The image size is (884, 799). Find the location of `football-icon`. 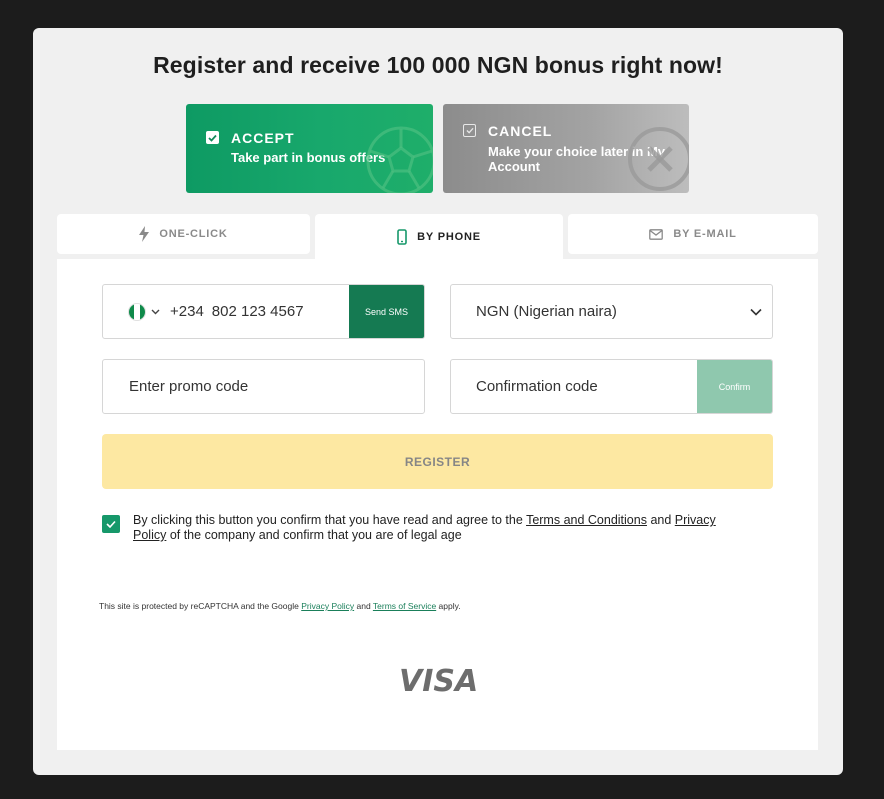

football-icon is located at coordinates (399, 159).